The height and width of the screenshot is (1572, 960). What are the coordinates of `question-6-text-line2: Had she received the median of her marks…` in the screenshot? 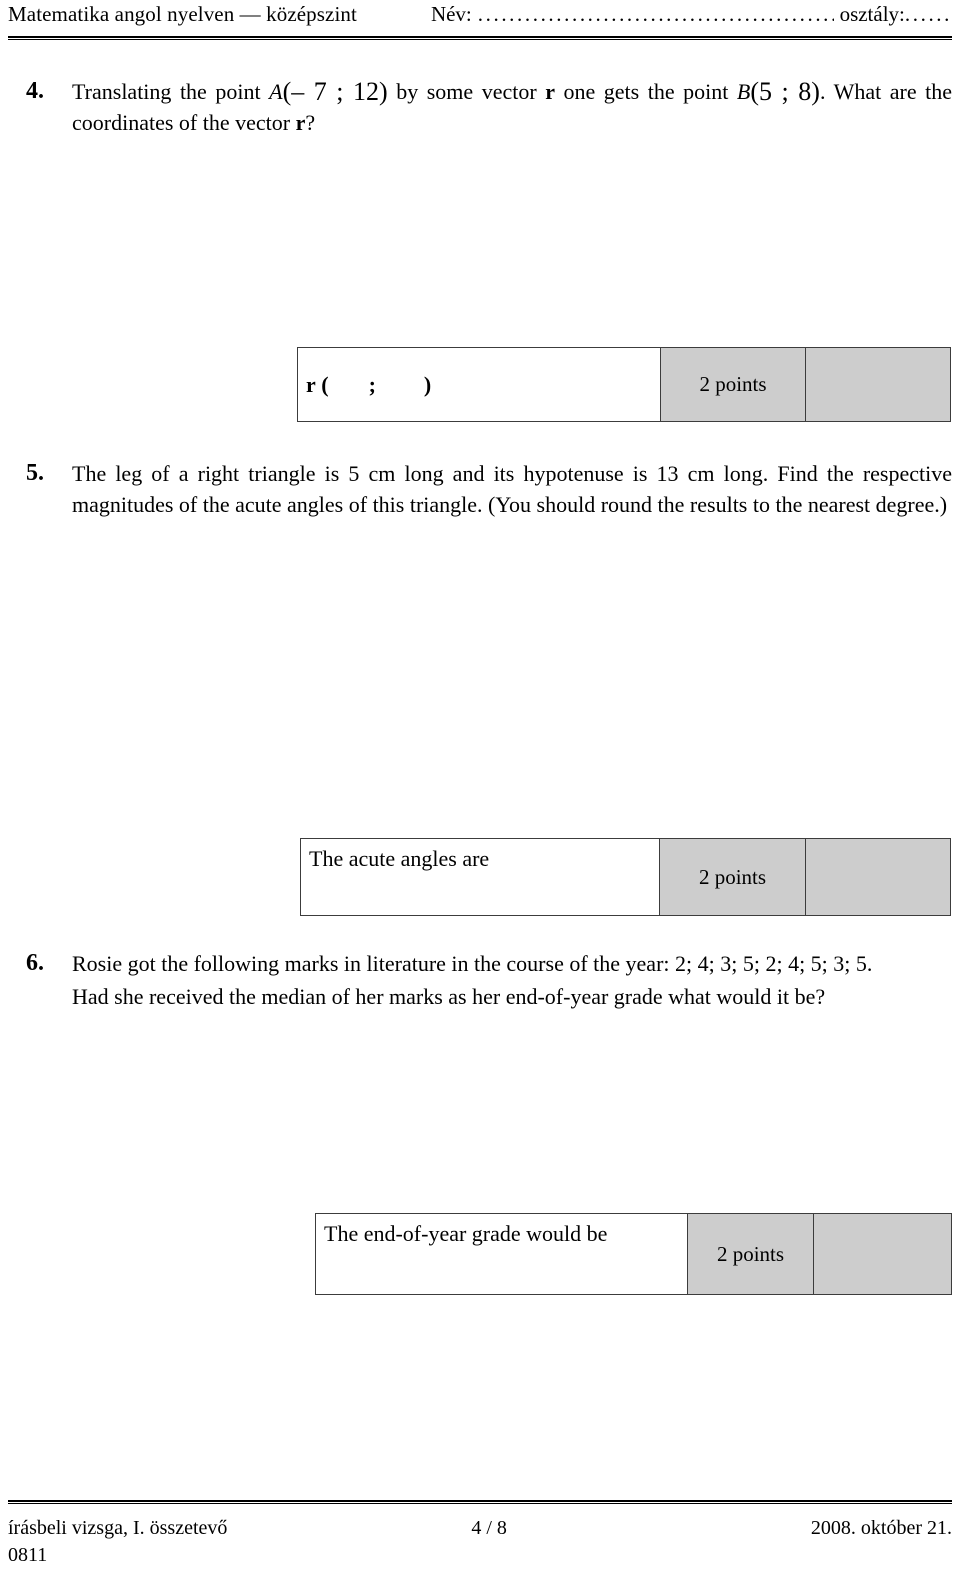 It's located at (449, 996).